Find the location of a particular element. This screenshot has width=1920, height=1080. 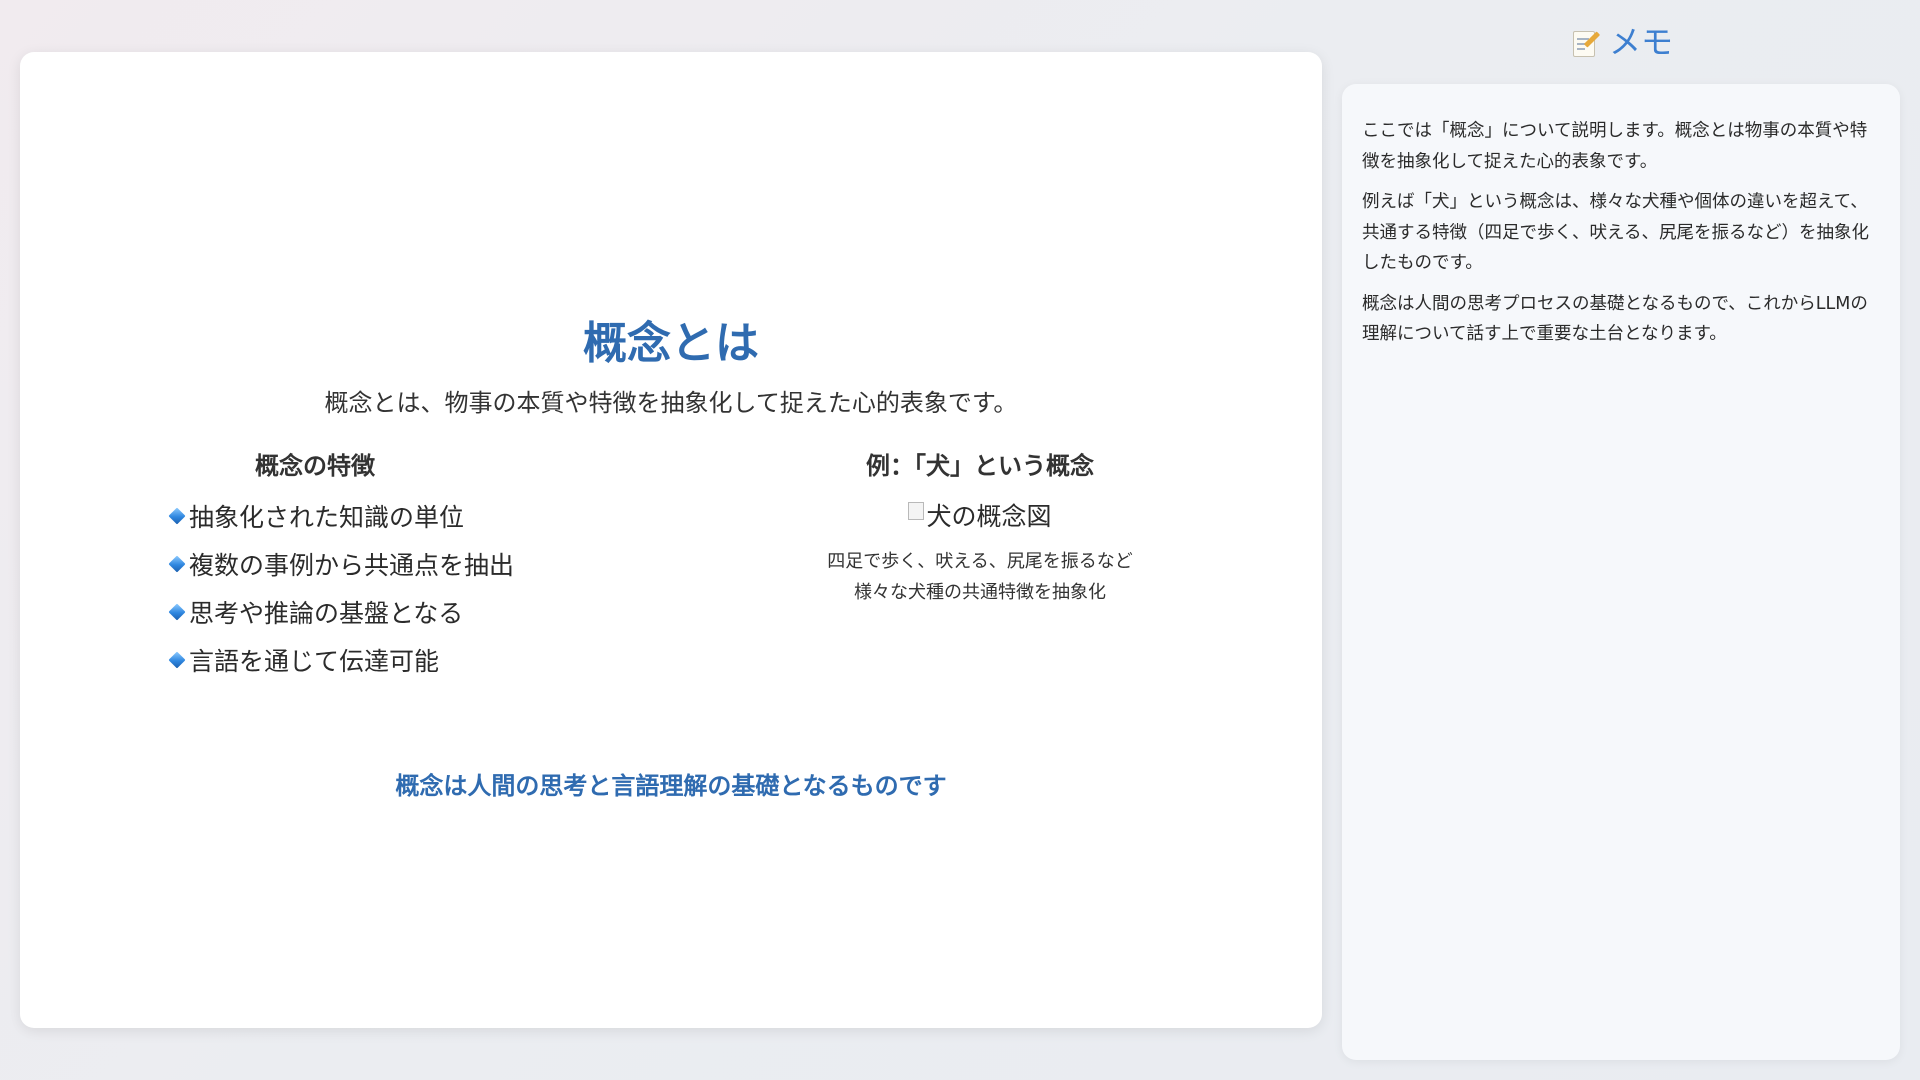

slide-subtitle: 概念とは、物事の本質や特徴を抽象化して捉えた心的表象です。 is located at coordinates (671, 403).